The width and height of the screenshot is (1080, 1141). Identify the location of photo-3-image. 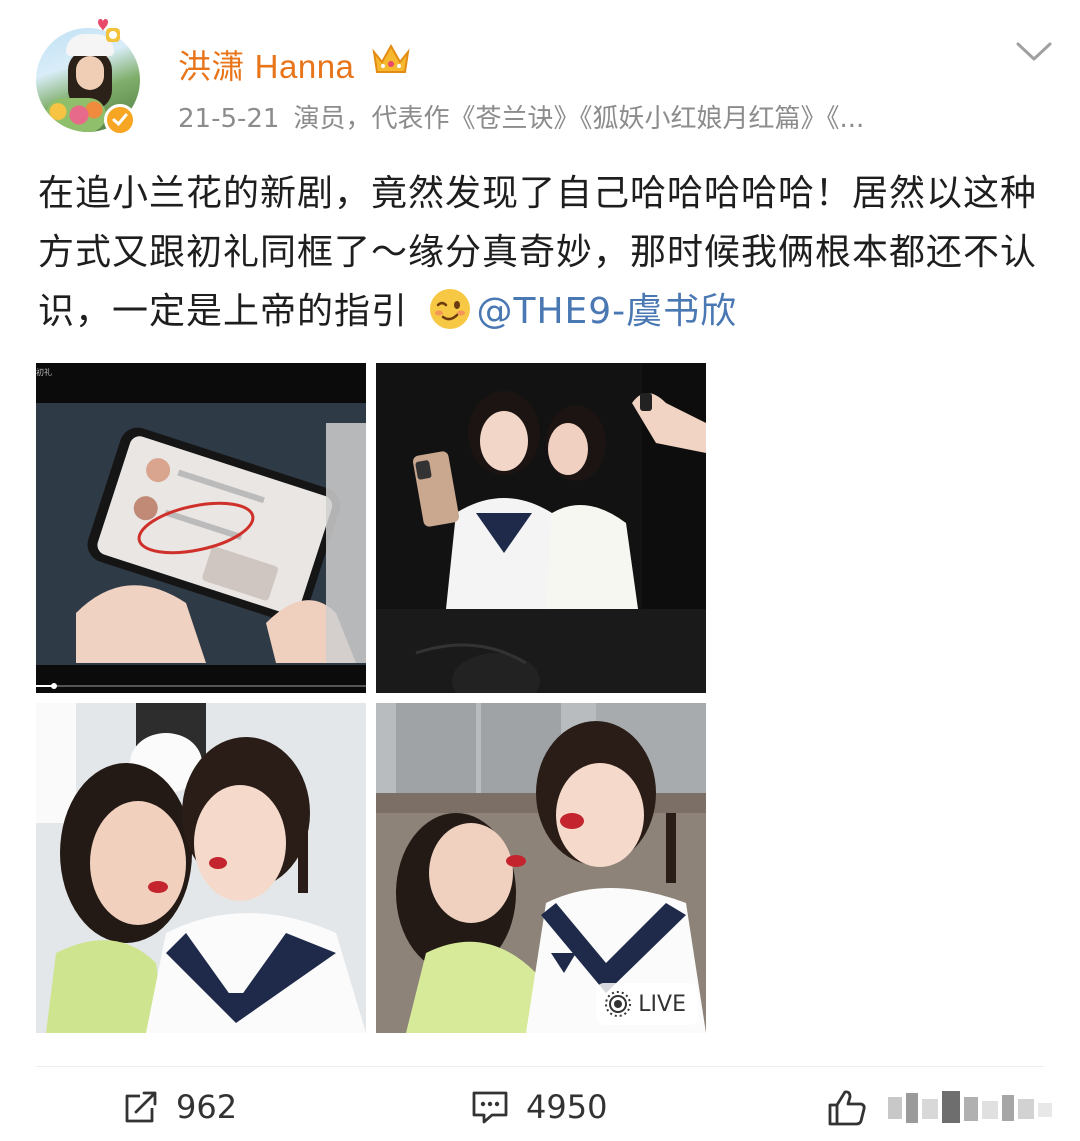
(201, 868).